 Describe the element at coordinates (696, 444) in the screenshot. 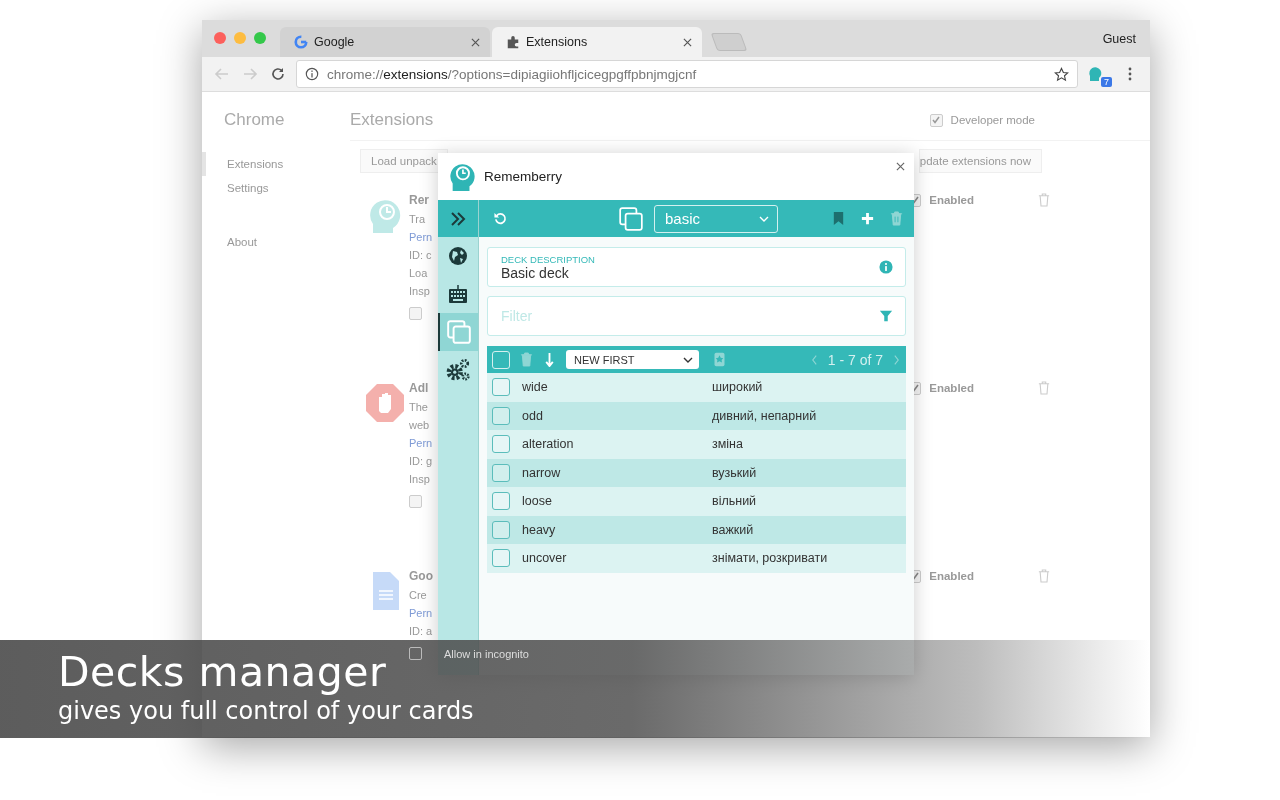

I see `card-row: alteration зміна` at that location.